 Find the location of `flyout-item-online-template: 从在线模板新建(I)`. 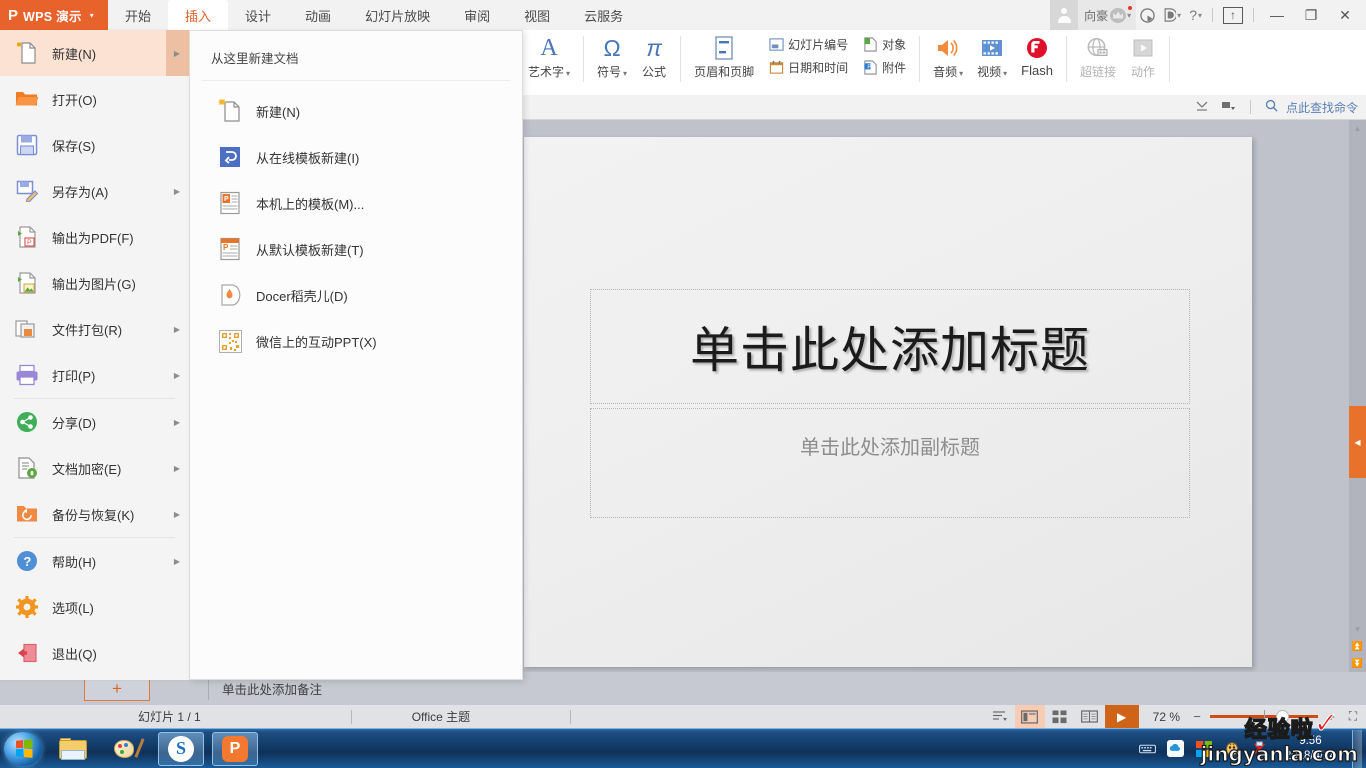

flyout-item-online-template: 从在线模板新建(I) is located at coordinates (356, 157).